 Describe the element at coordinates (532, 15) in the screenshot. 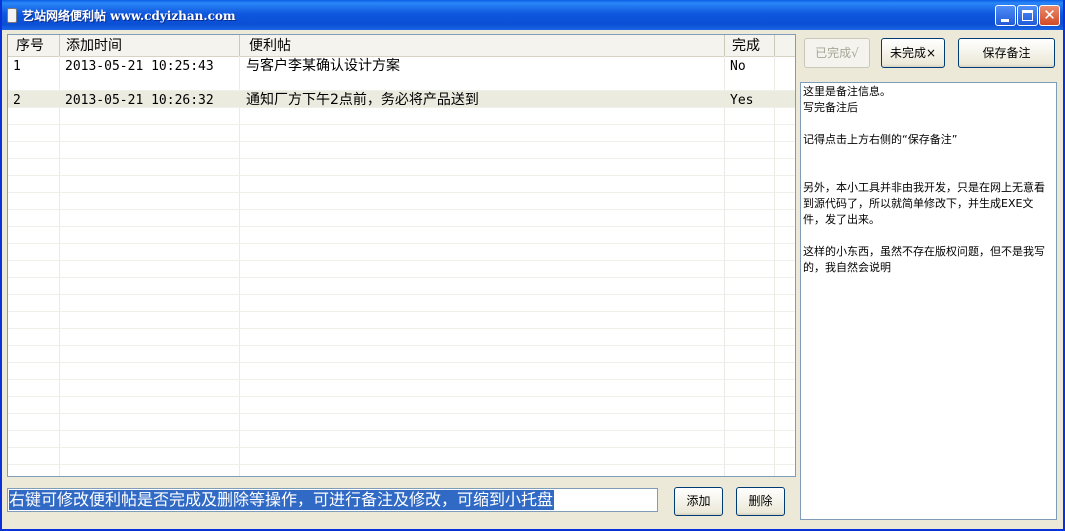

I see `title-bar: 艺站网络便利帖 www.cdyizhan.com ✕` at that location.